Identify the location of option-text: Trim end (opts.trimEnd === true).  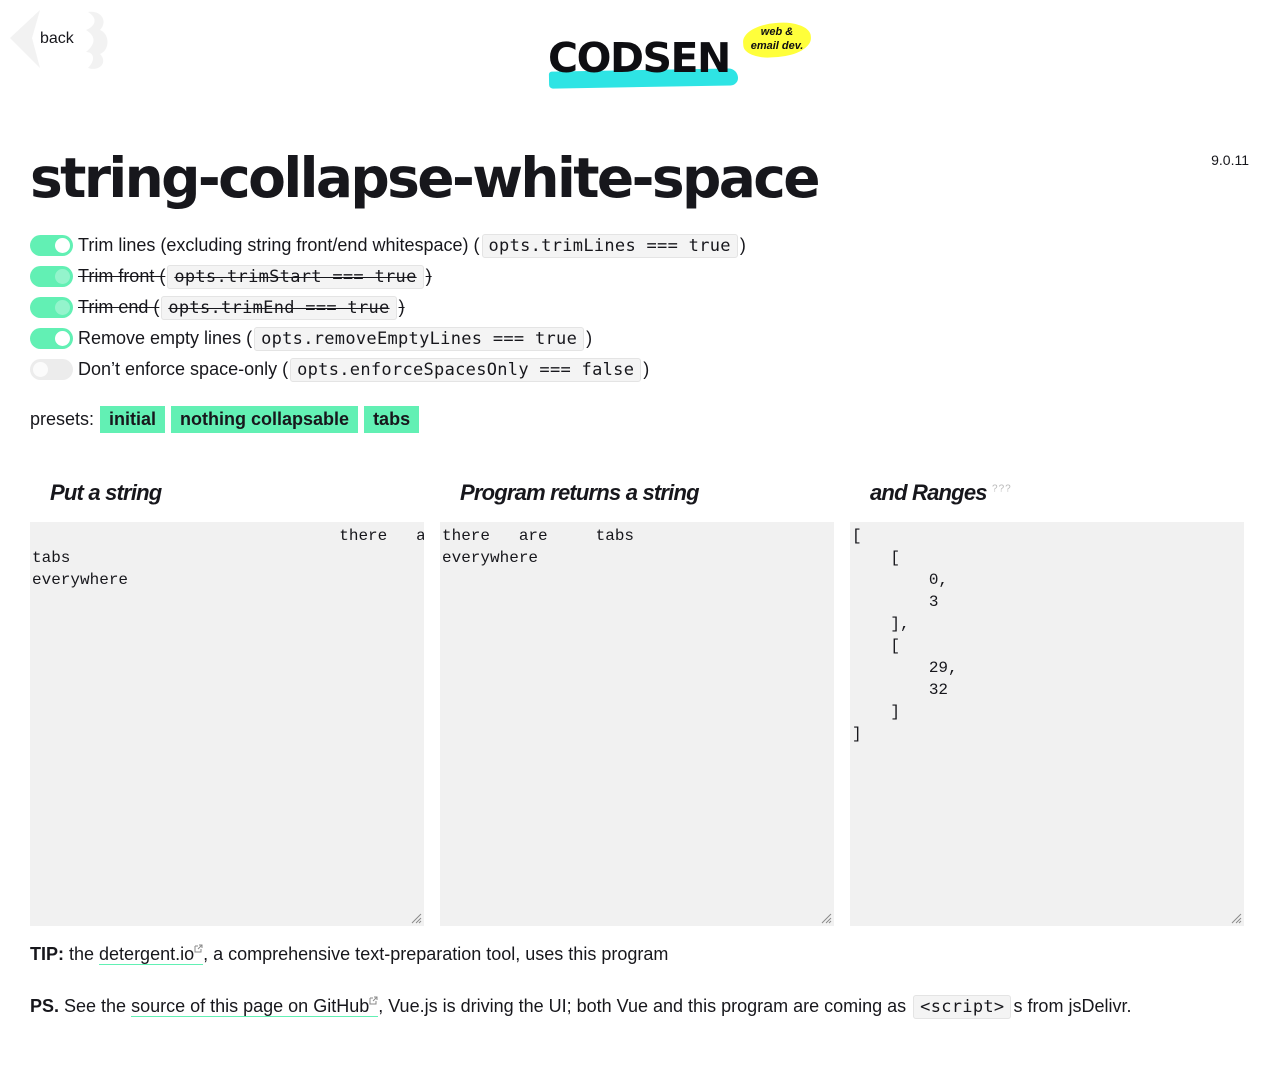
(241, 308).